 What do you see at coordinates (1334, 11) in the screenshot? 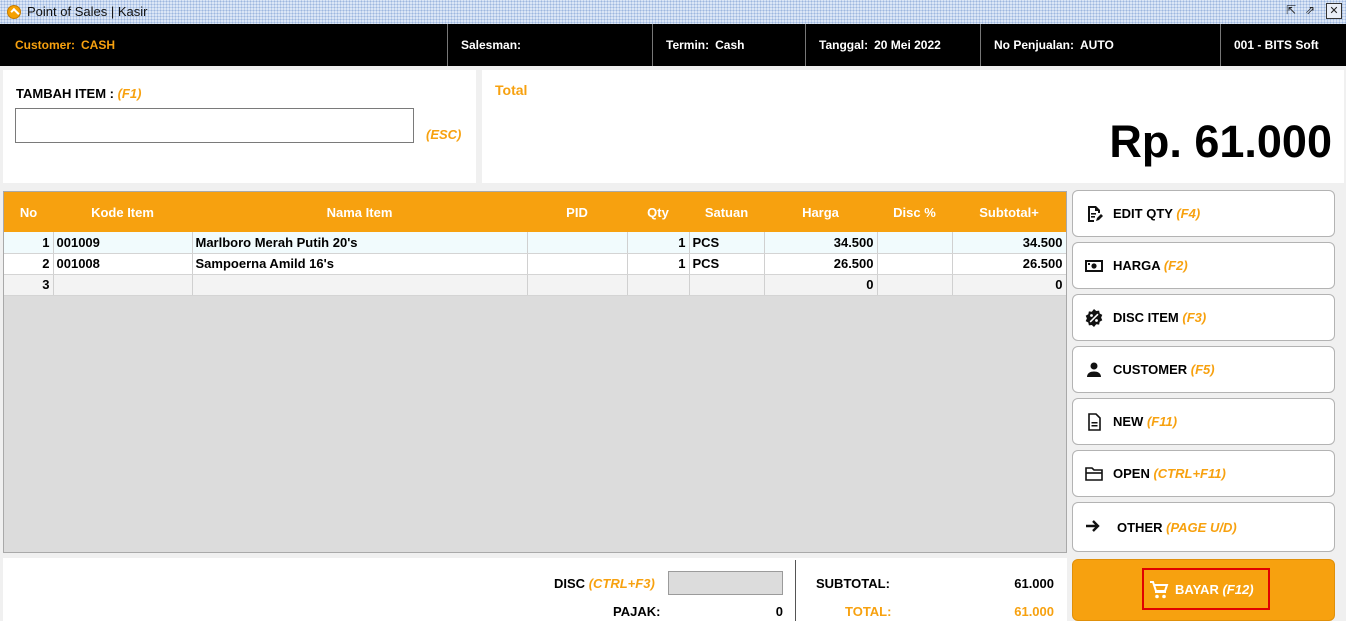
I see `close-window-icon: ✕` at bounding box center [1334, 11].